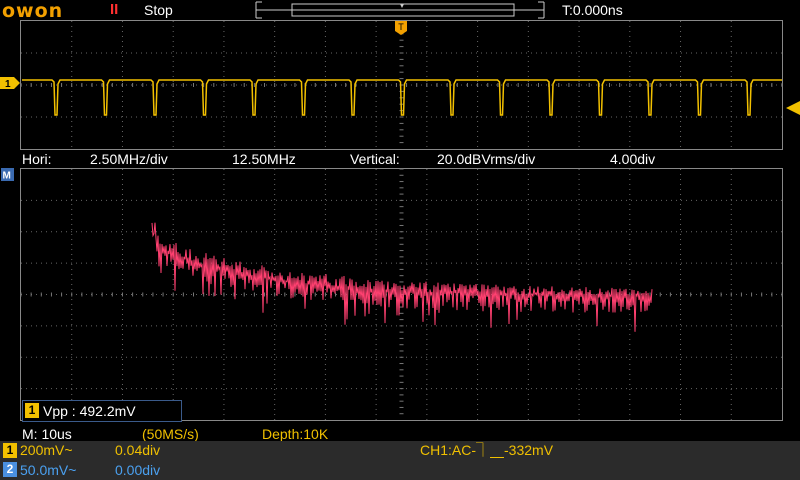 The width and height of the screenshot is (800, 480). Describe the element at coordinates (10, 450) in the screenshot. I see `ch1-badge: 1` at that location.